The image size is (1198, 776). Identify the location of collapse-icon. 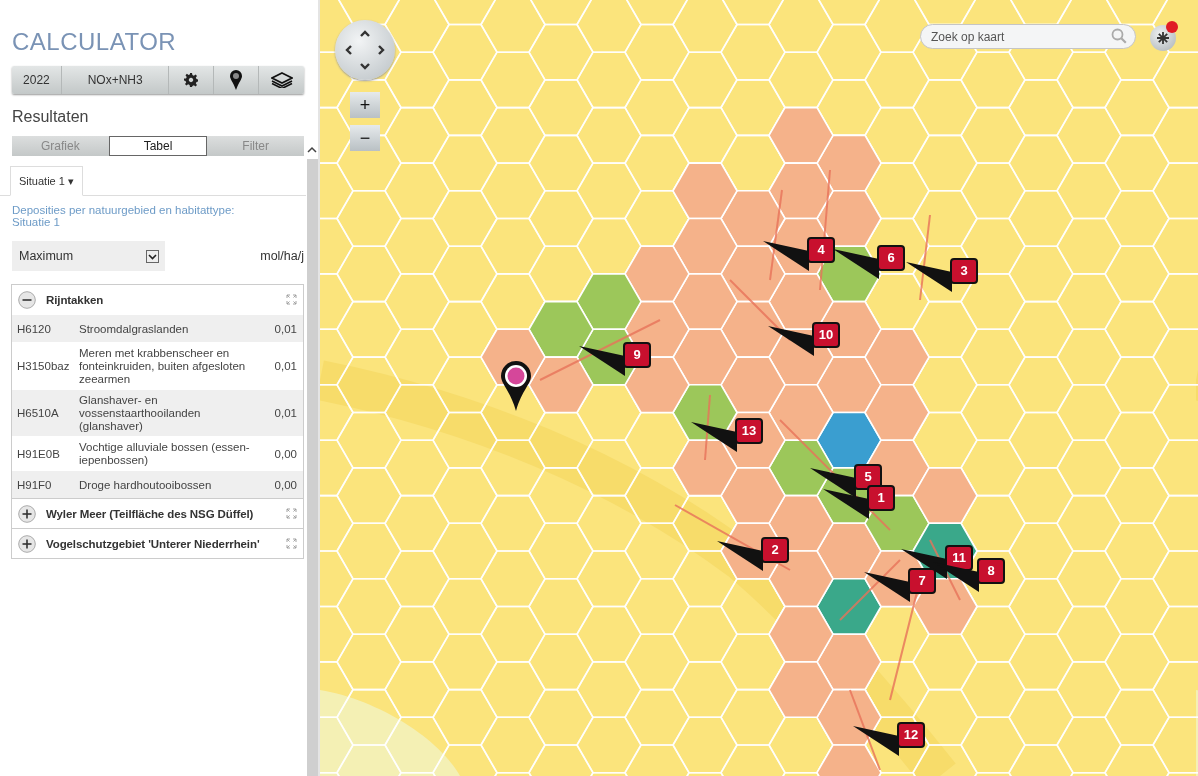
(27, 299).